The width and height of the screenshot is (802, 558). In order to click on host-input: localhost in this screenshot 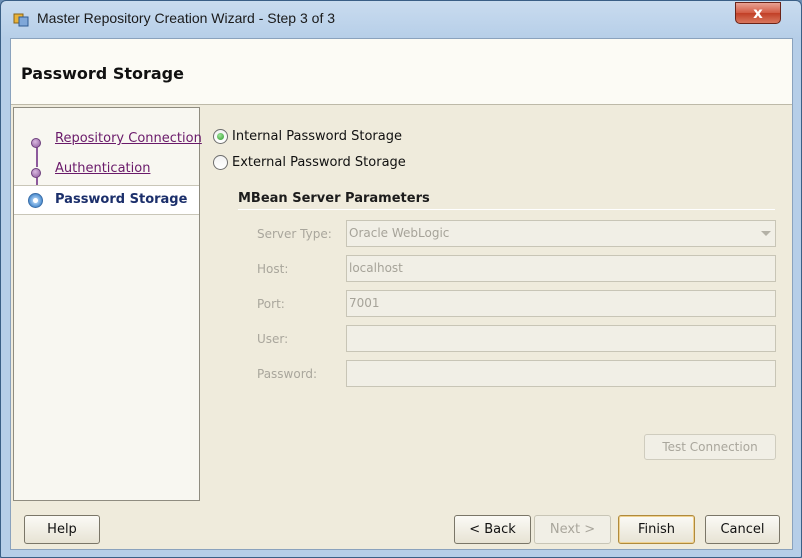, I will do `click(561, 268)`.